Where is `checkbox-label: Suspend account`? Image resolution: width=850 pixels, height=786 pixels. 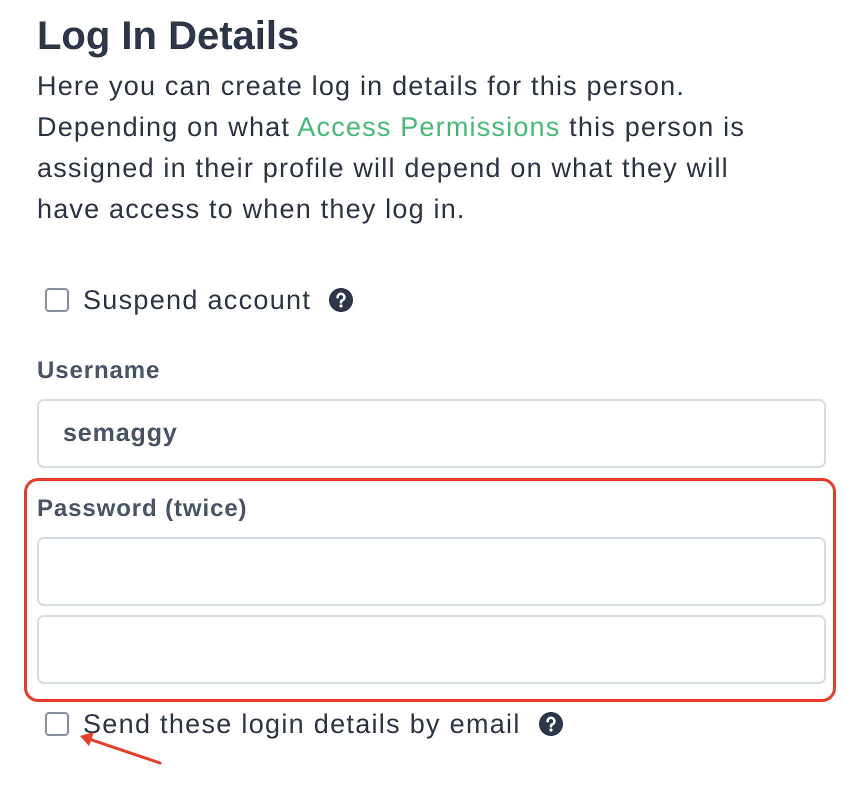 checkbox-label: Suspend account is located at coordinates (197, 300).